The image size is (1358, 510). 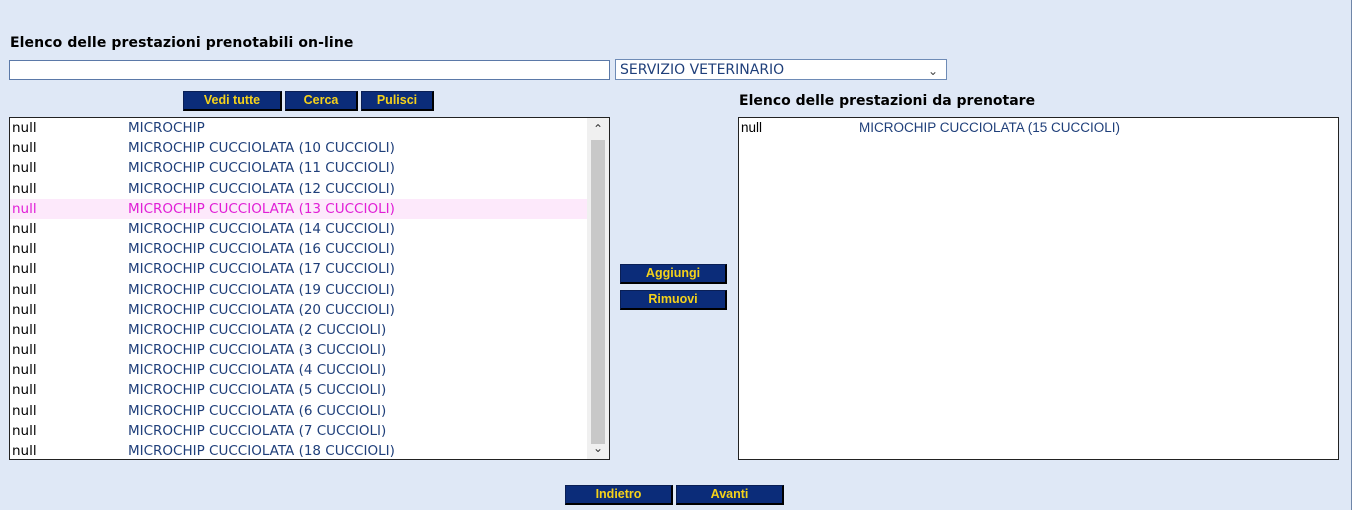 I want to click on available-service-item-label: MICROCHIP CUCCIOLATA (14 CUCCIOLI), so click(x=261, y=228).